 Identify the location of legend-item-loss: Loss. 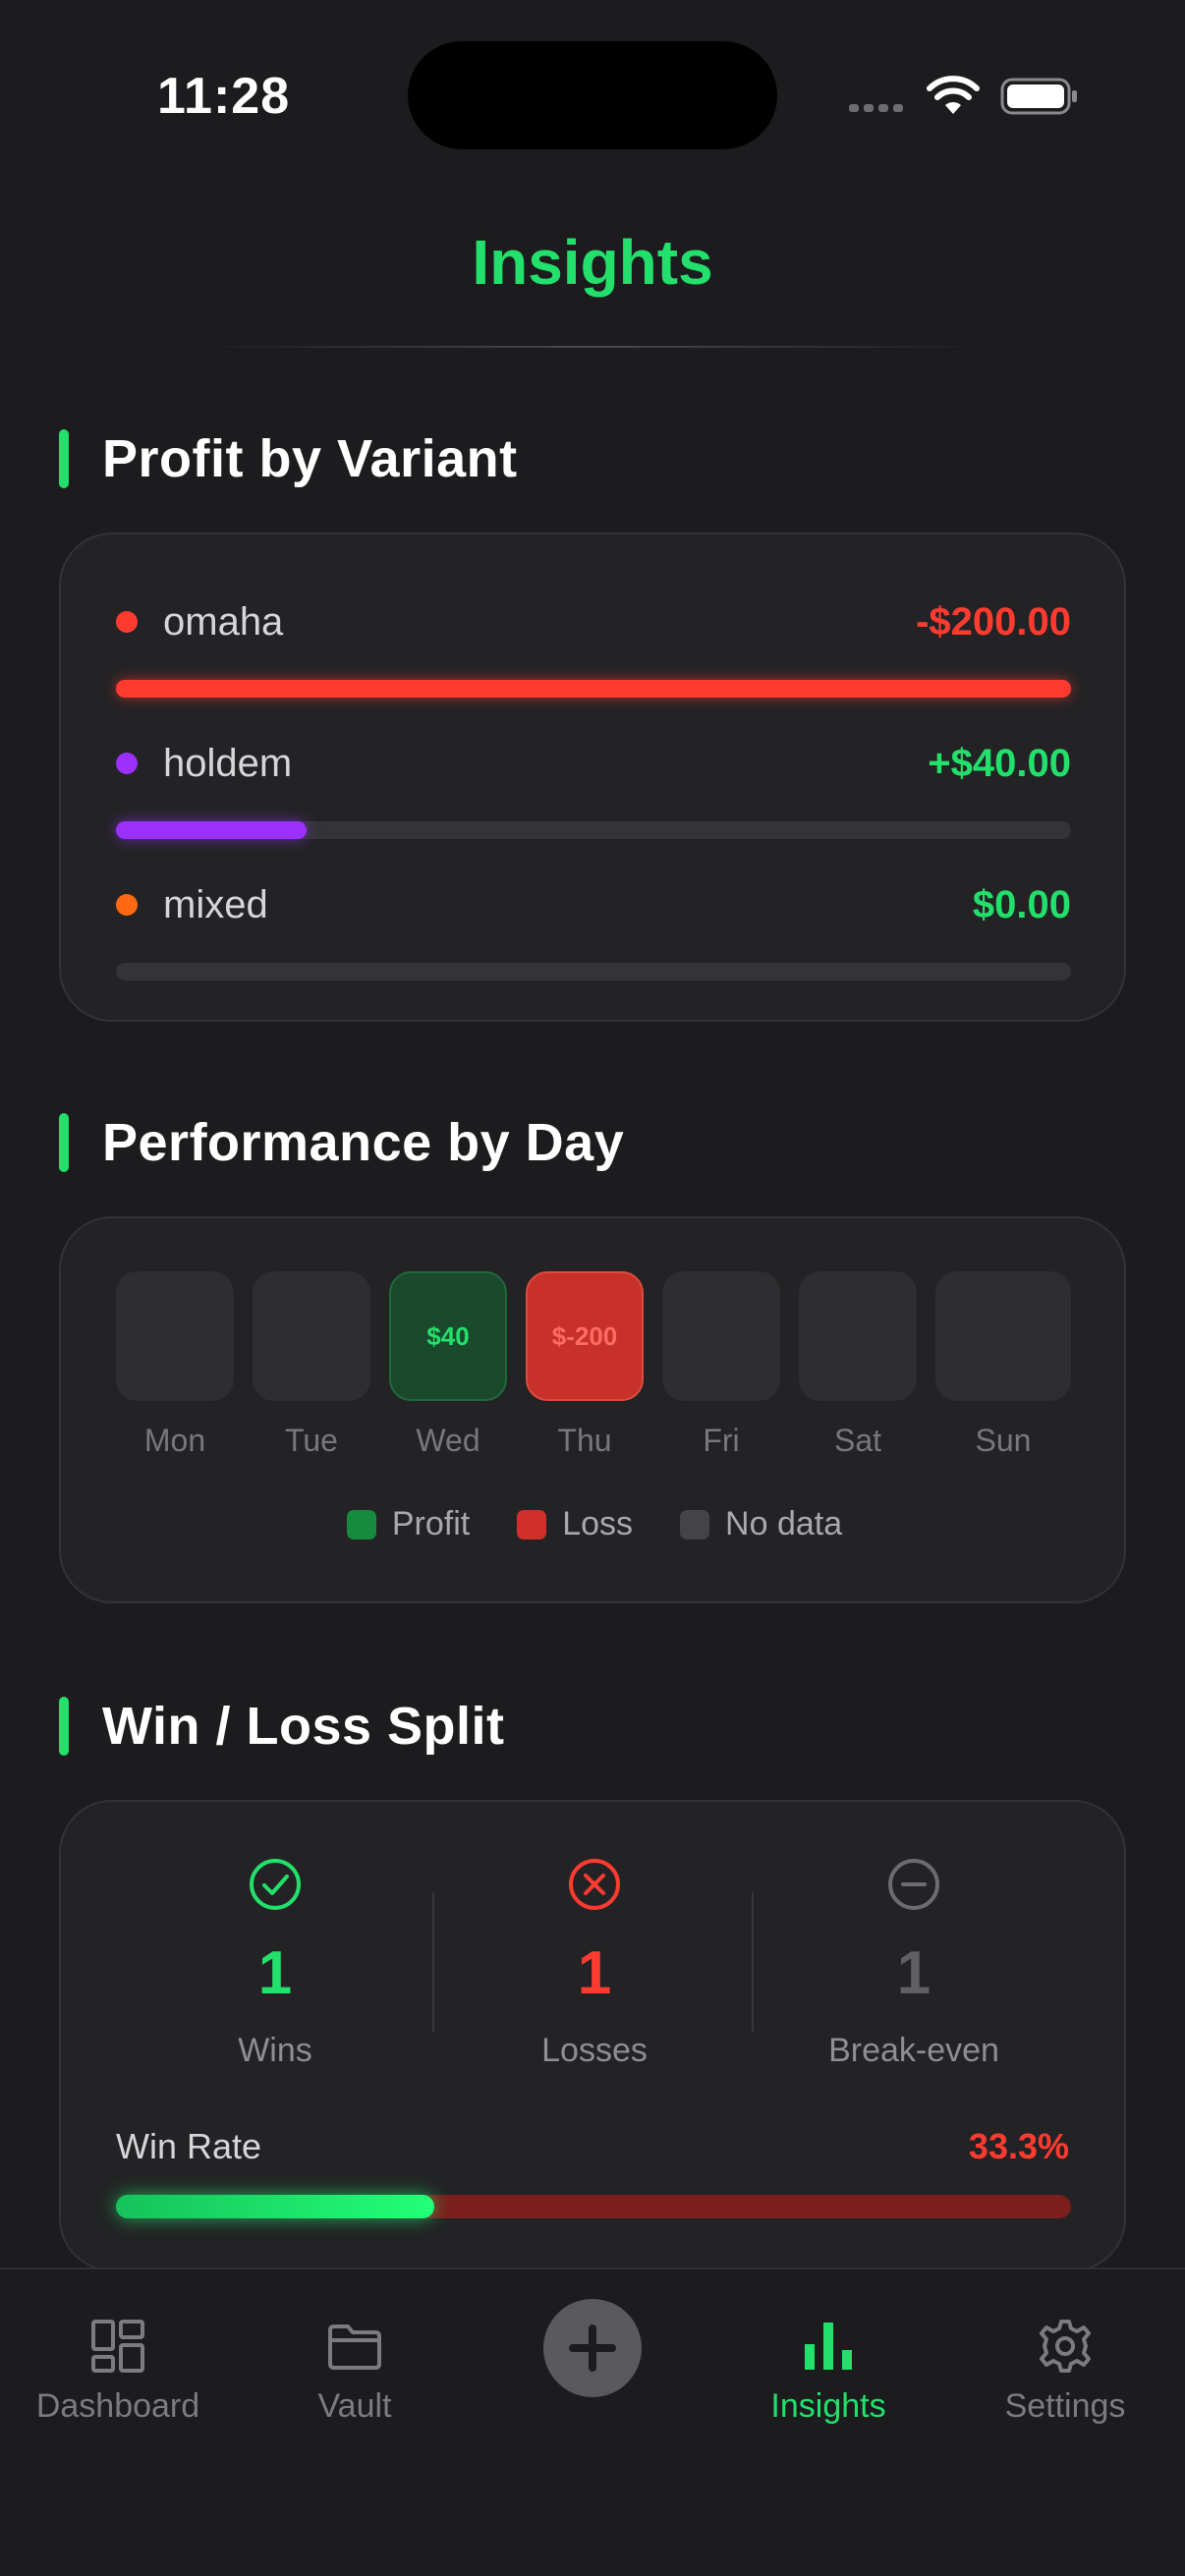
(575, 1524).